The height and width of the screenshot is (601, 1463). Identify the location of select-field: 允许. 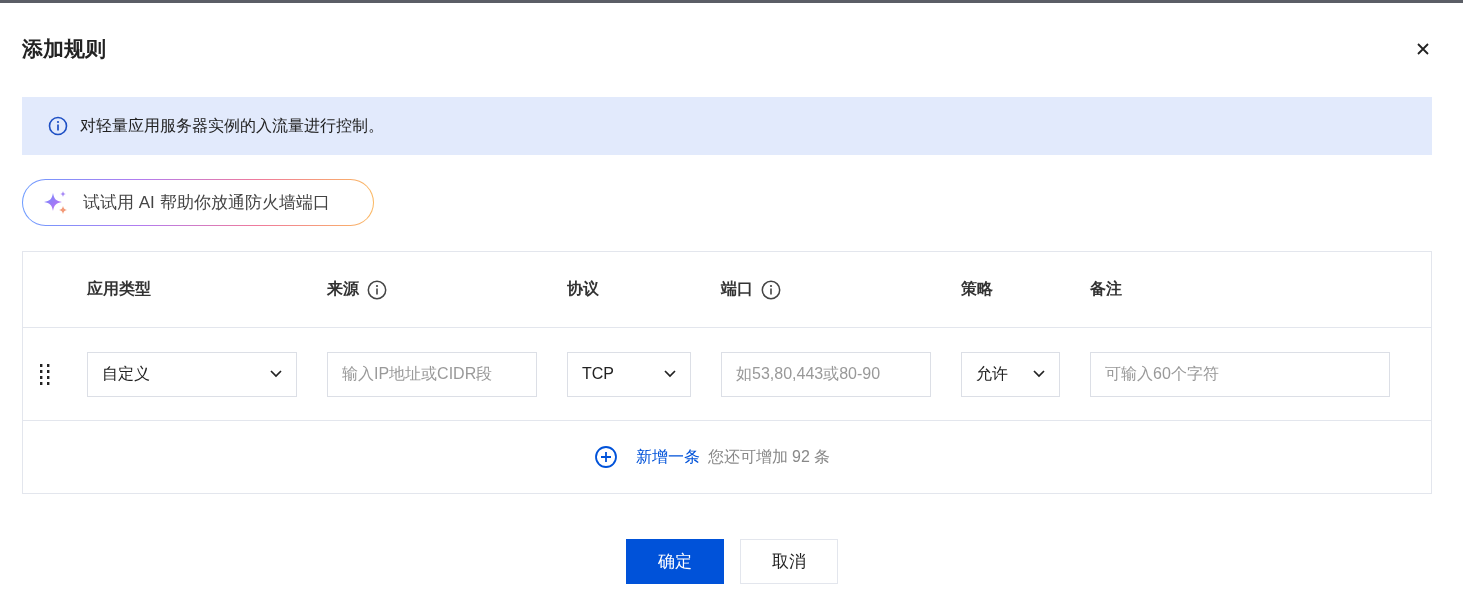
(1010, 374).